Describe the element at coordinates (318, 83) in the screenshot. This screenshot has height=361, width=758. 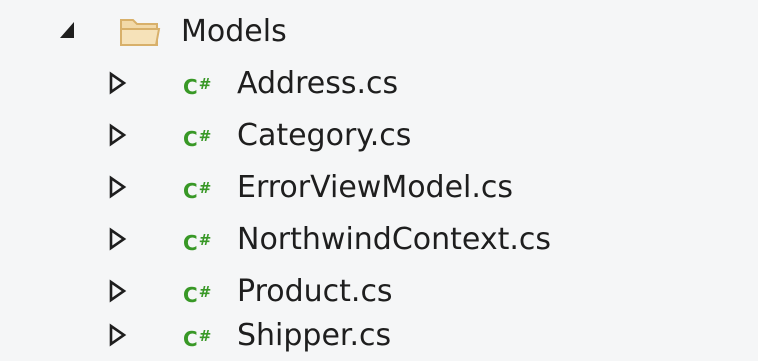
I see `file-label: Address.cs` at that location.